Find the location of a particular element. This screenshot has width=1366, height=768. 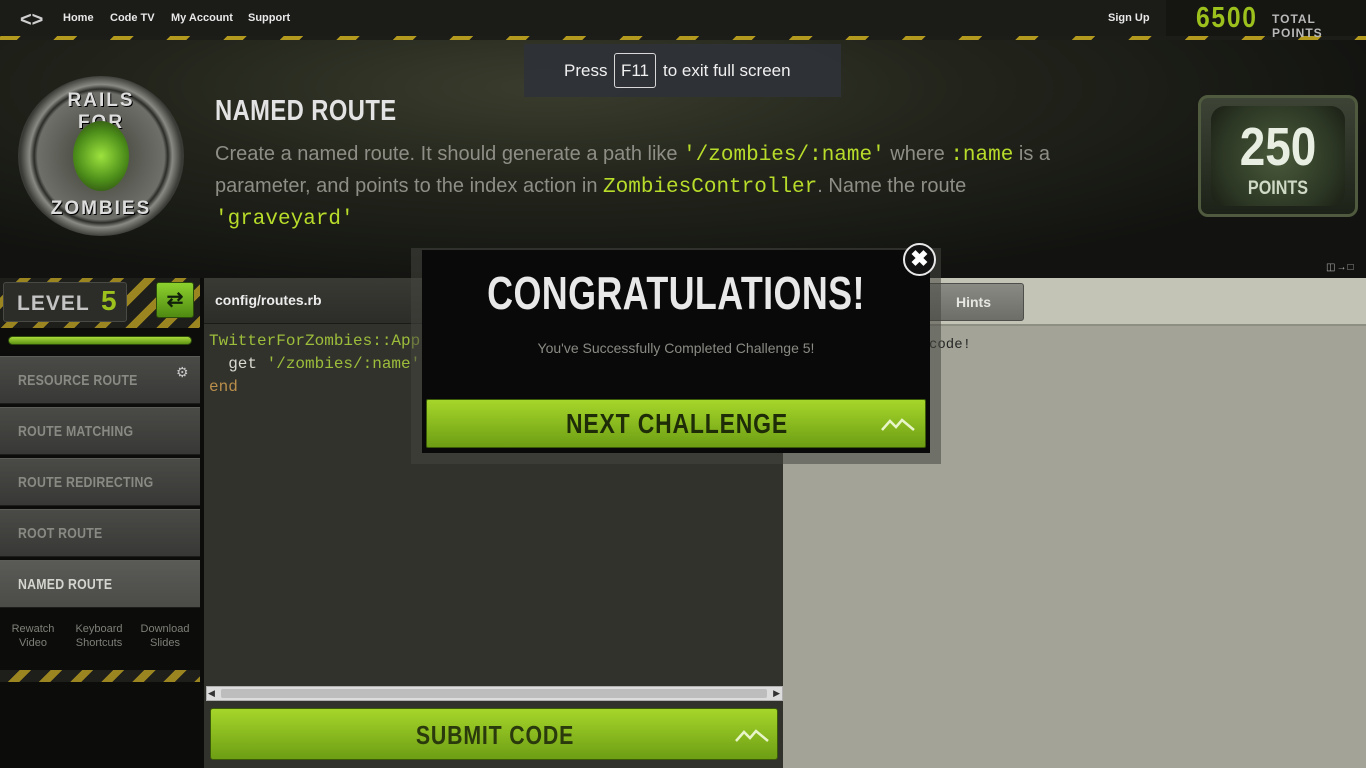

sidebar-item-label: ROUTE REDIRECTING is located at coordinates (86, 482).